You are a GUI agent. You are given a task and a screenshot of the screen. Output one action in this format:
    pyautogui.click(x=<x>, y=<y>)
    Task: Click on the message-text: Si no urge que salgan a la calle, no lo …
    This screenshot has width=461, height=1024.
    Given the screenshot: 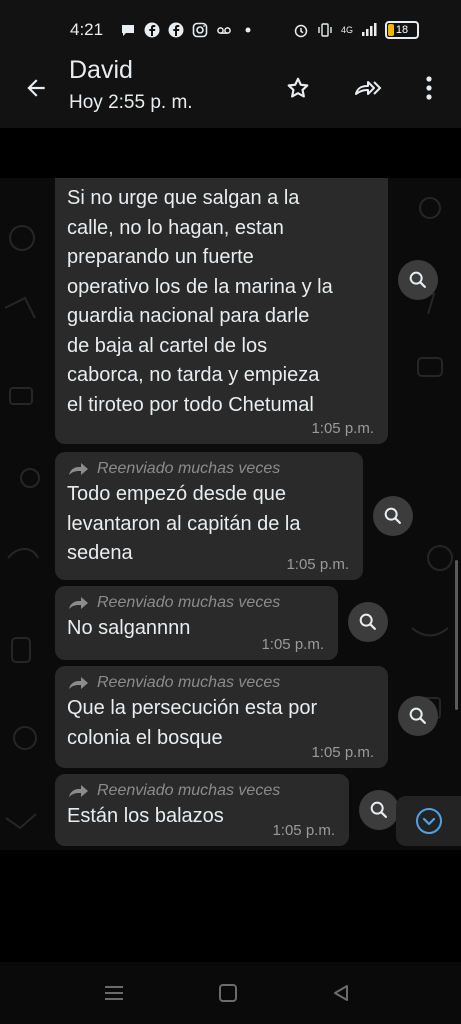 What is the action you would take?
    pyautogui.click(x=200, y=301)
    